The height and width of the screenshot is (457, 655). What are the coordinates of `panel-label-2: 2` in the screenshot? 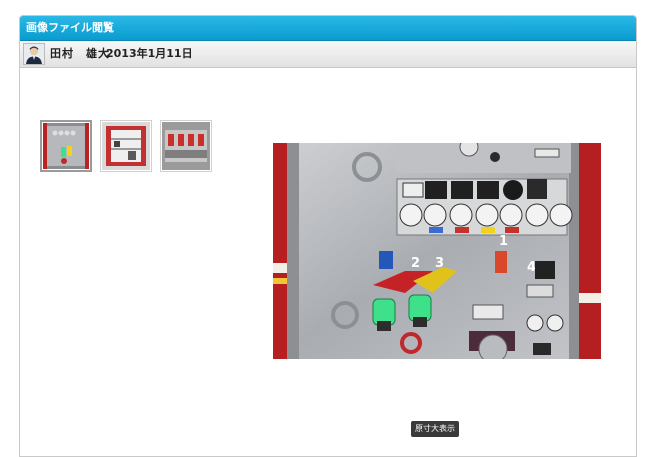 It's located at (415, 263).